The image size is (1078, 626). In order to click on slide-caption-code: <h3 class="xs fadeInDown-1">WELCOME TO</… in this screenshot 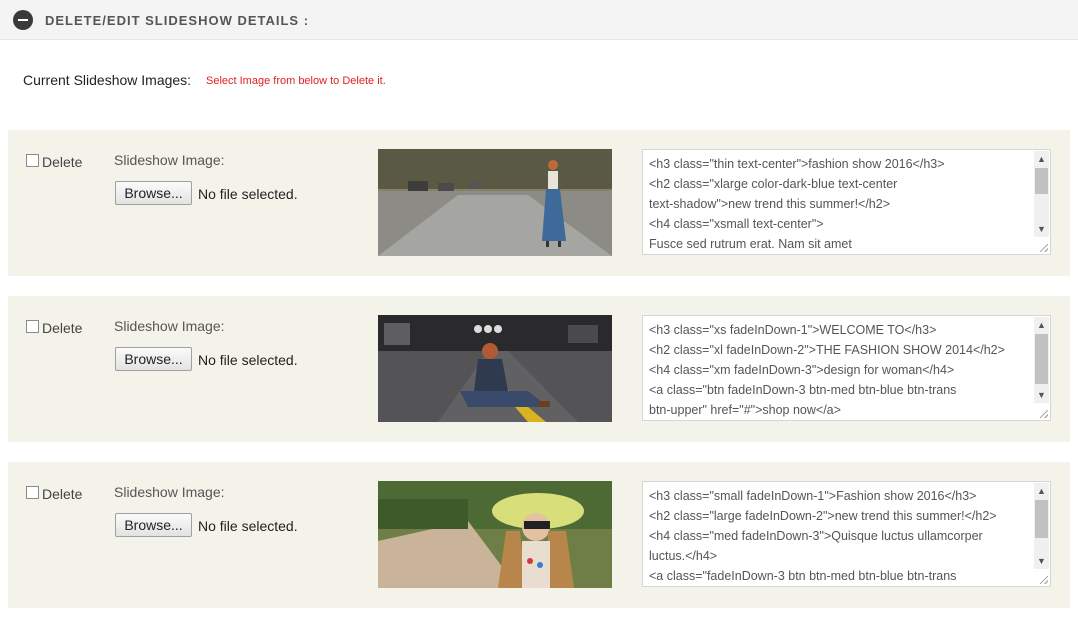, I will do `click(827, 370)`.